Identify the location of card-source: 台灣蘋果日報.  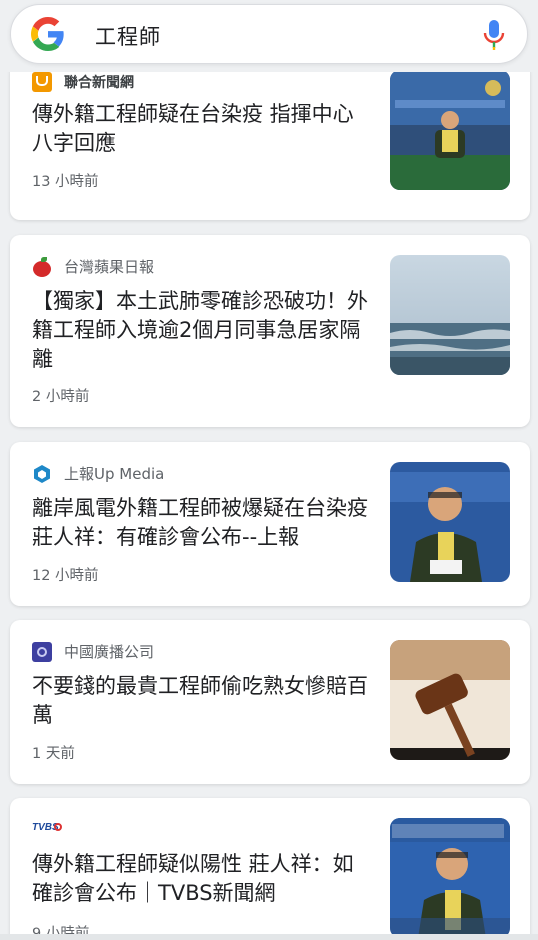
(93, 266).